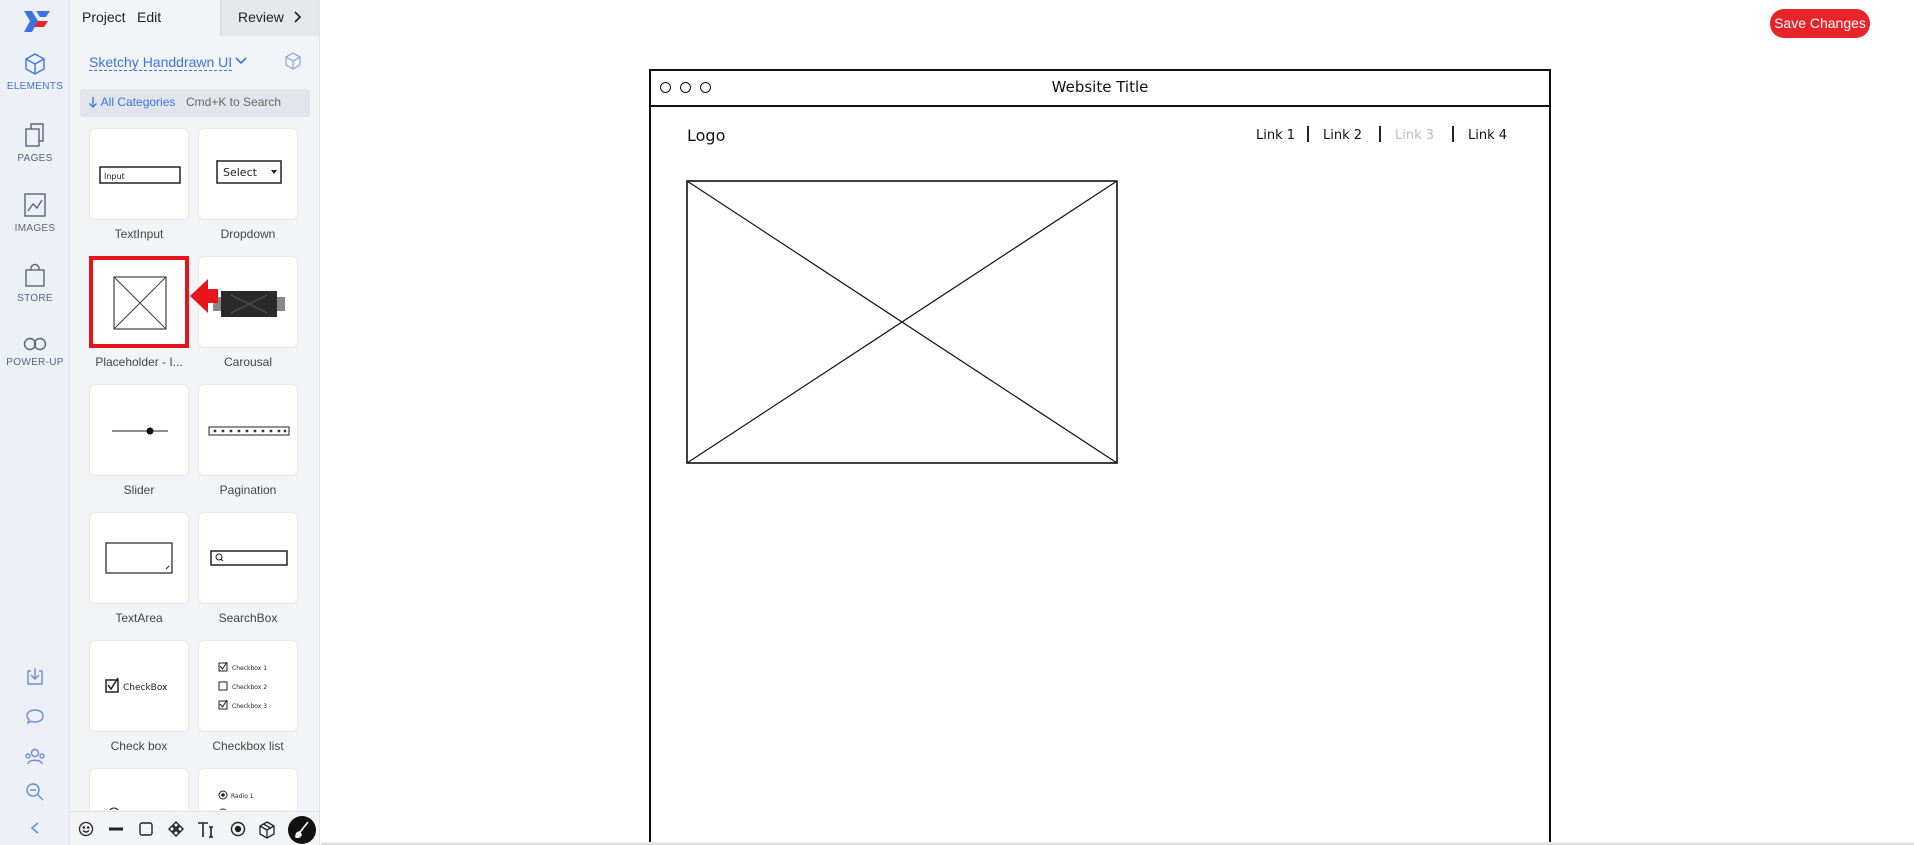  I want to click on images-icon, so click(35, 205).